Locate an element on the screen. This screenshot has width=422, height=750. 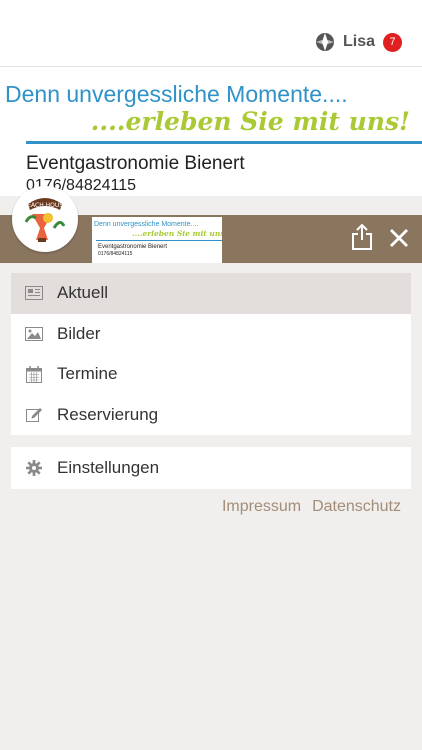
mini-banner-company: Eventgastronomie Bienert is located at coordinates (133, 247).